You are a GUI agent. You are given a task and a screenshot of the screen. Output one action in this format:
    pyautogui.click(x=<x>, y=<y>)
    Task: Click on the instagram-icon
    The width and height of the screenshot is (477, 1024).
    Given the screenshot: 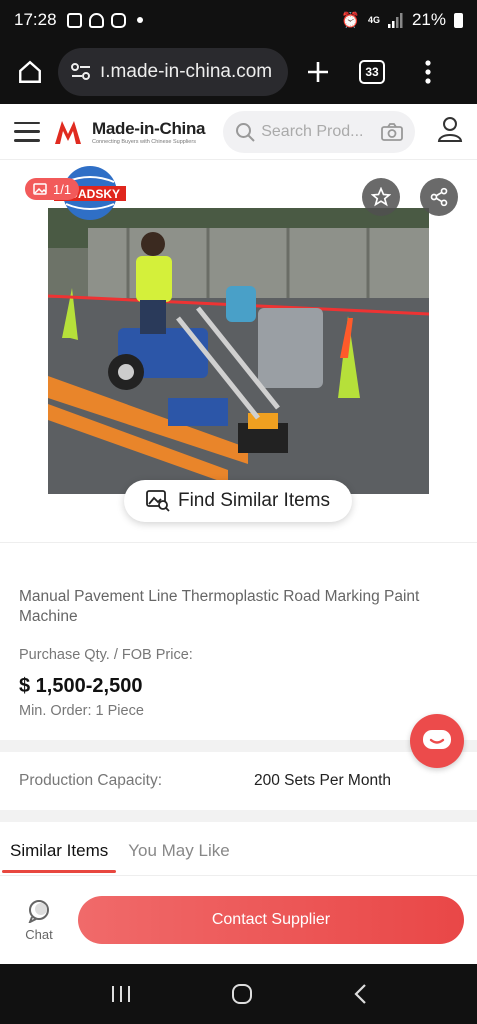 What is the action you would take?
    pyautogui.click(x=118, y=20)
    